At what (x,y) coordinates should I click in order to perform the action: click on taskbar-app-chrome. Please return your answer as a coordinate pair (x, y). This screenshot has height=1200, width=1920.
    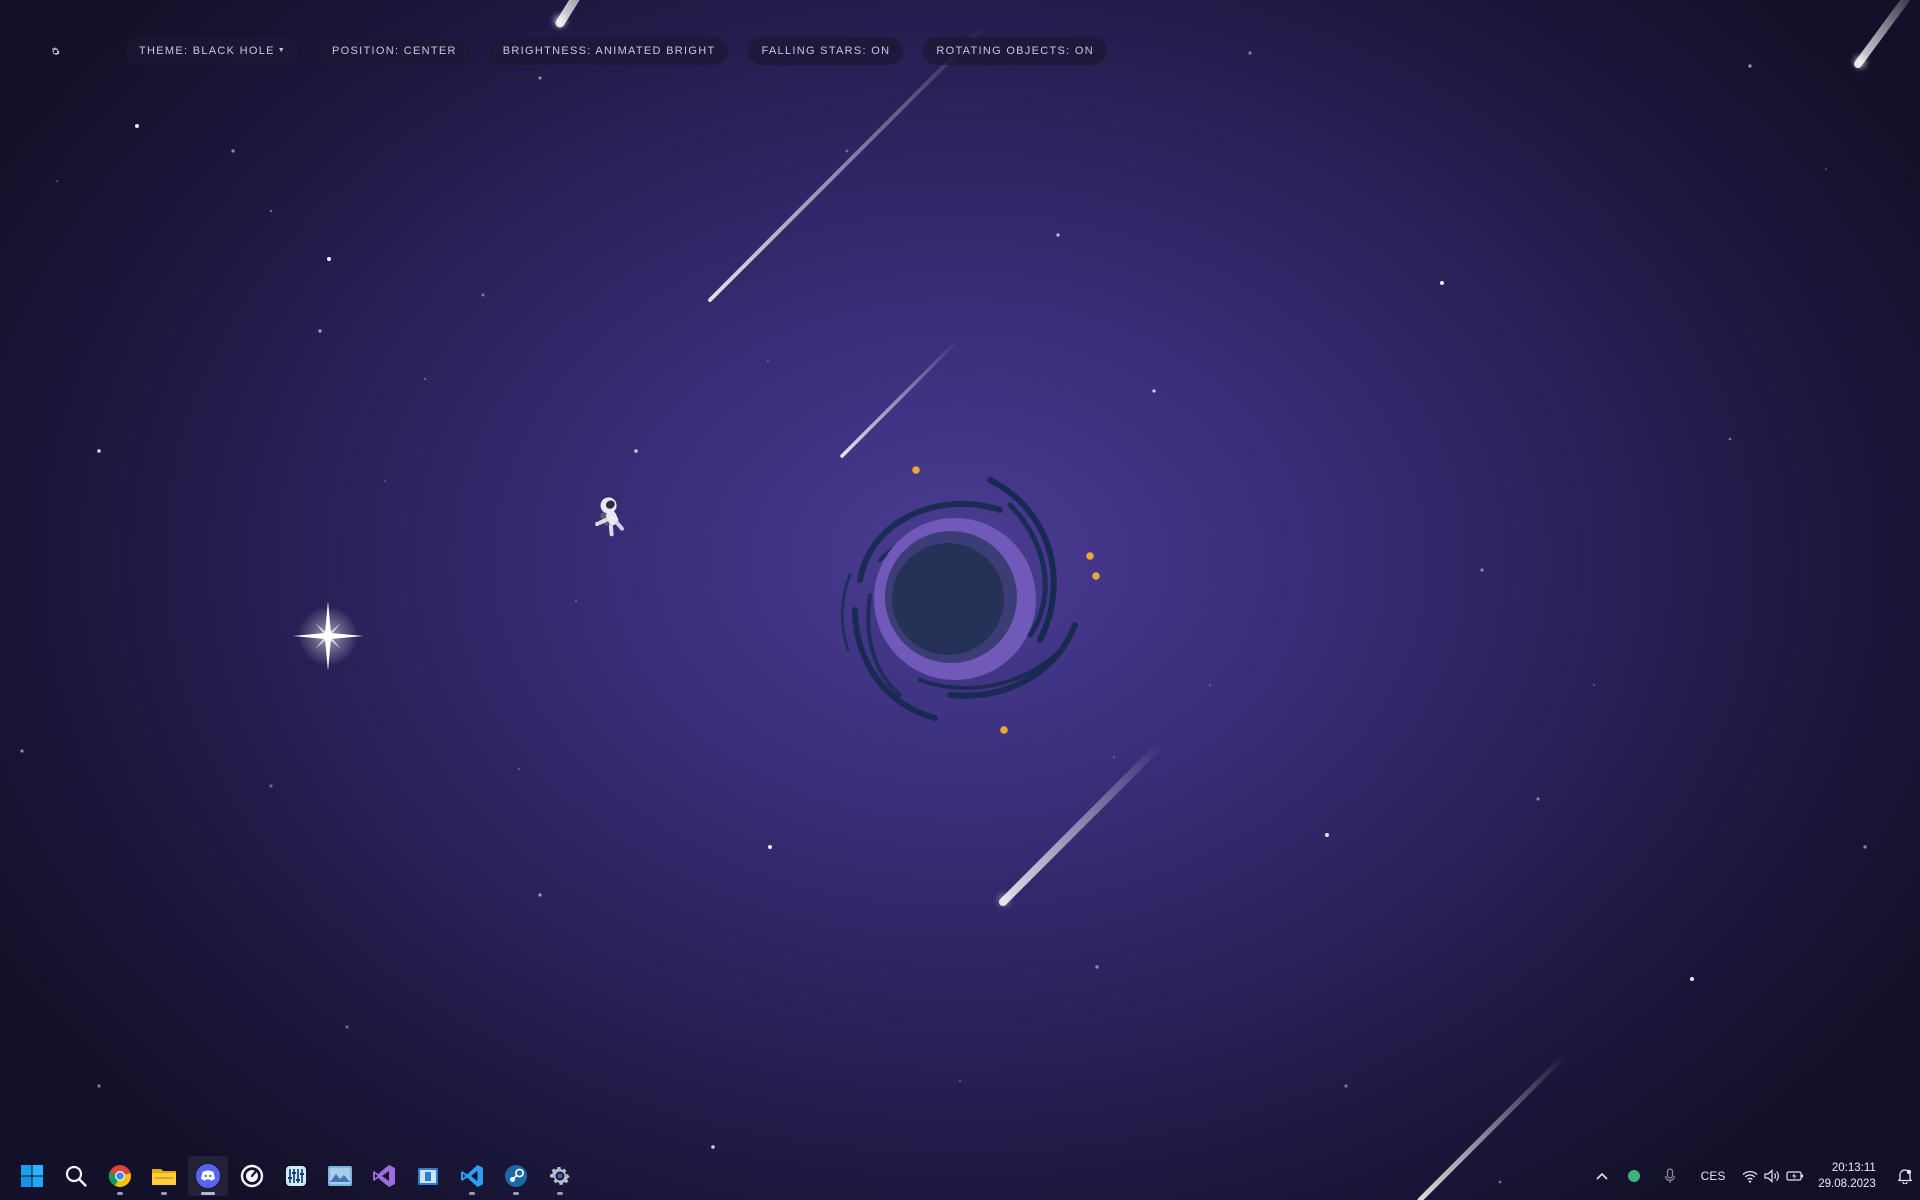
    Looking at the image, I should click on (120, 1176).